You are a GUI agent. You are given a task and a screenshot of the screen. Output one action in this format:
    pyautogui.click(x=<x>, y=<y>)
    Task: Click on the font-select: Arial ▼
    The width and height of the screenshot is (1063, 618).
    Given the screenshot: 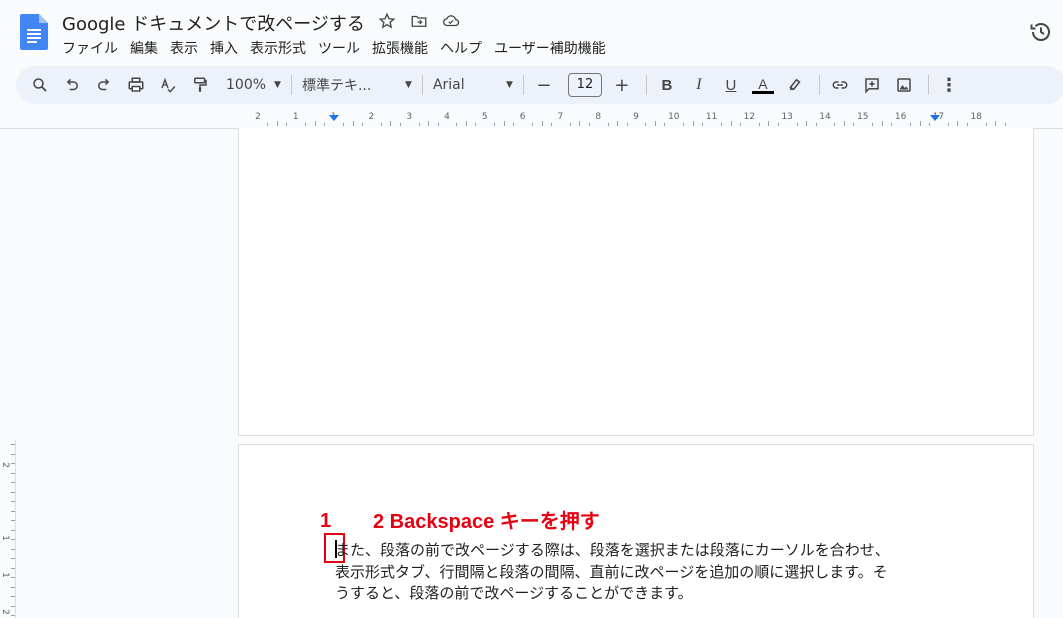 What is the action you would take?
    pyautogui.click(x=473, y=85)
    